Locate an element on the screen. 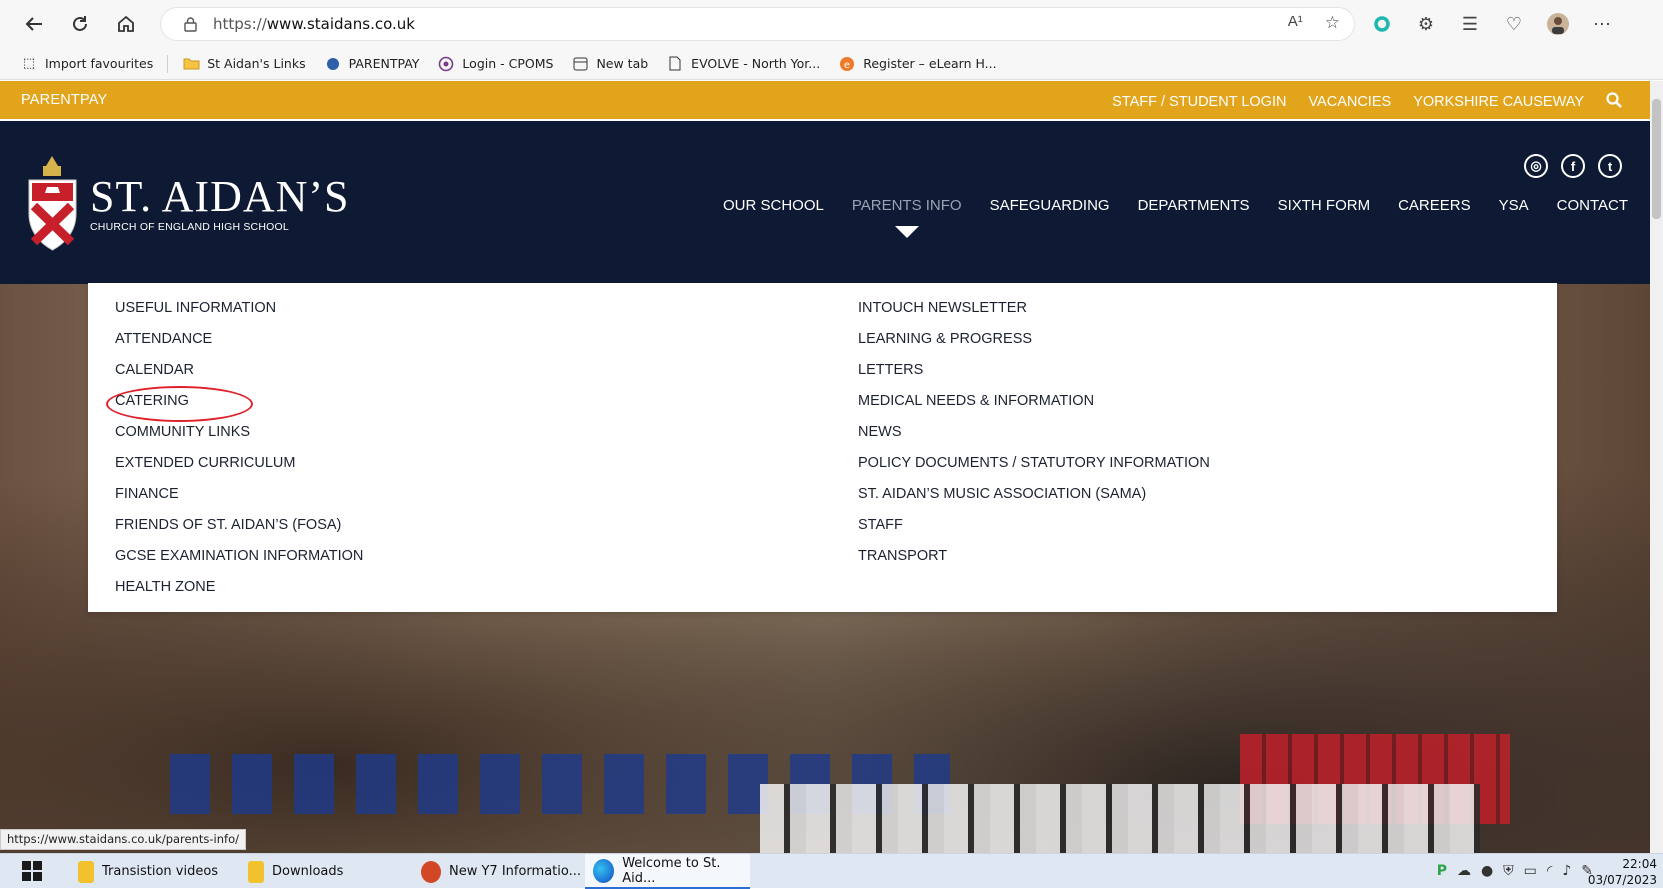 Image resolution: width=1663 pixels, height=889 pixels. favourite-cpoms: Login - CPOMS is located at coordinates (495, 64).